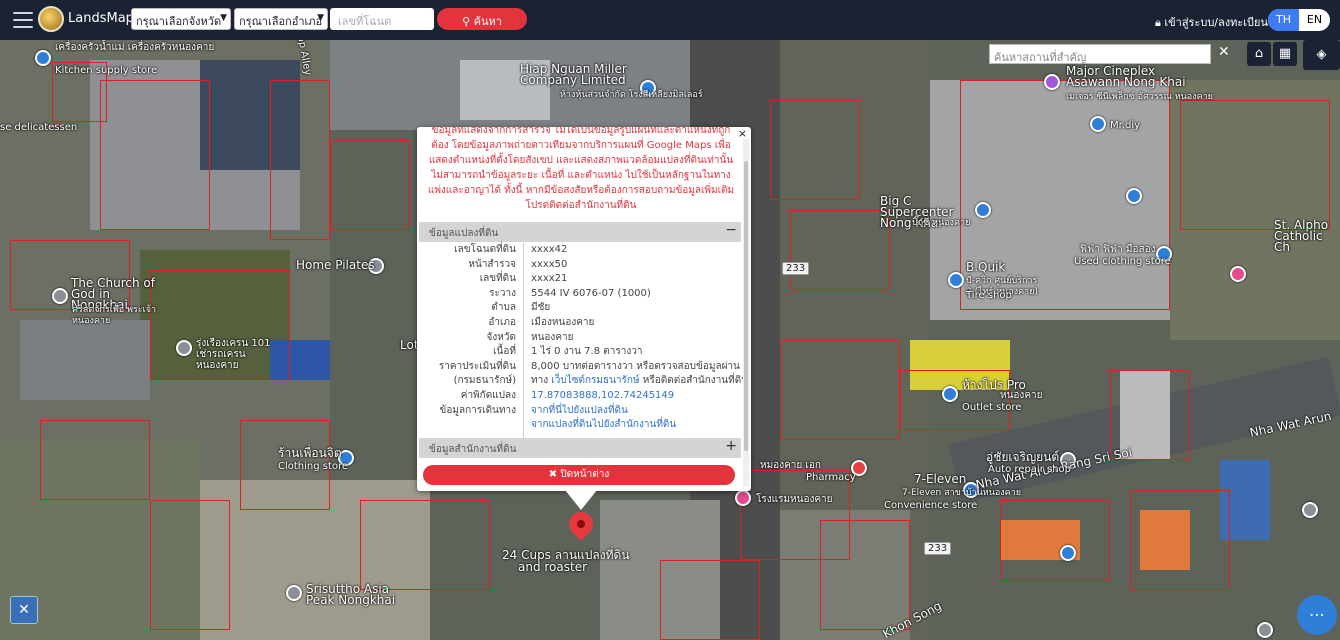 The image size is (1340, 640). I want to click on map-label: 7-Eleven, so click(940, 479).